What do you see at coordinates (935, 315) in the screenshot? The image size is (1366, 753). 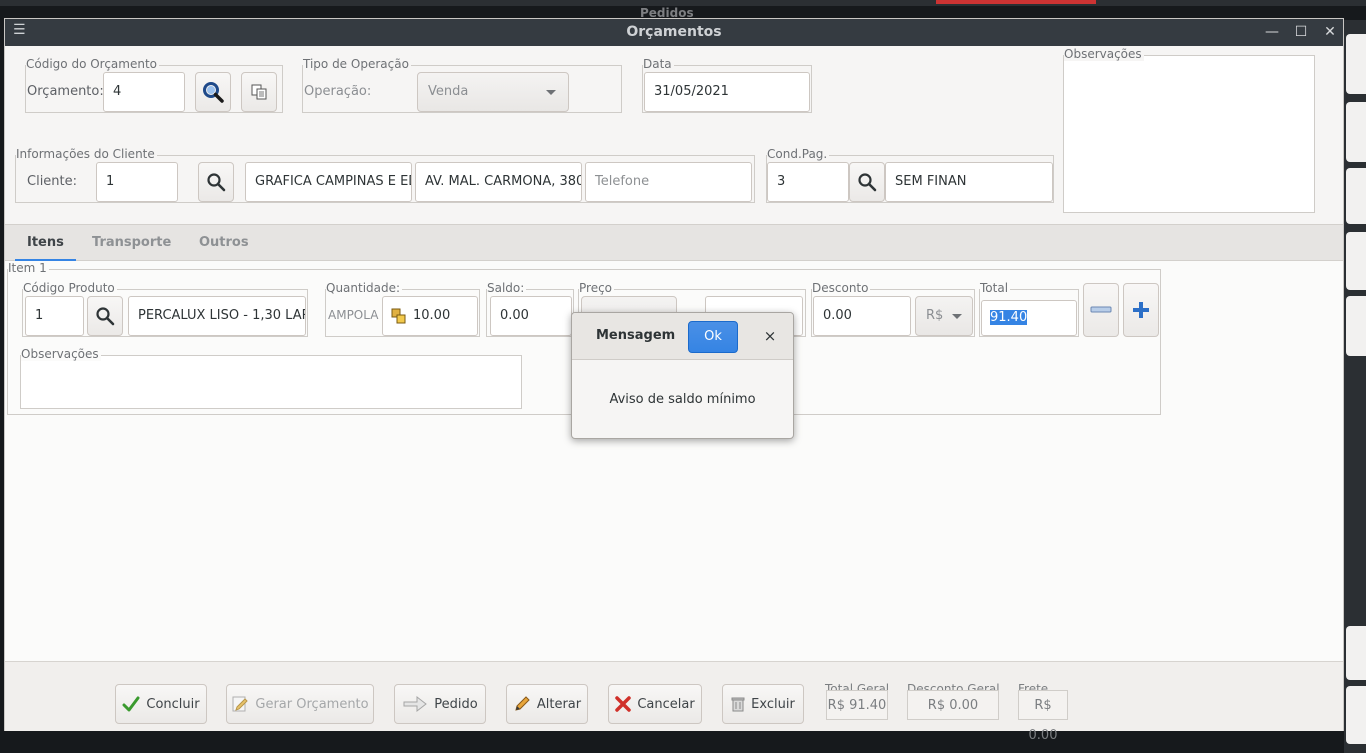 I see `discount-currency-value: R$` at bounding box center [935, 315].